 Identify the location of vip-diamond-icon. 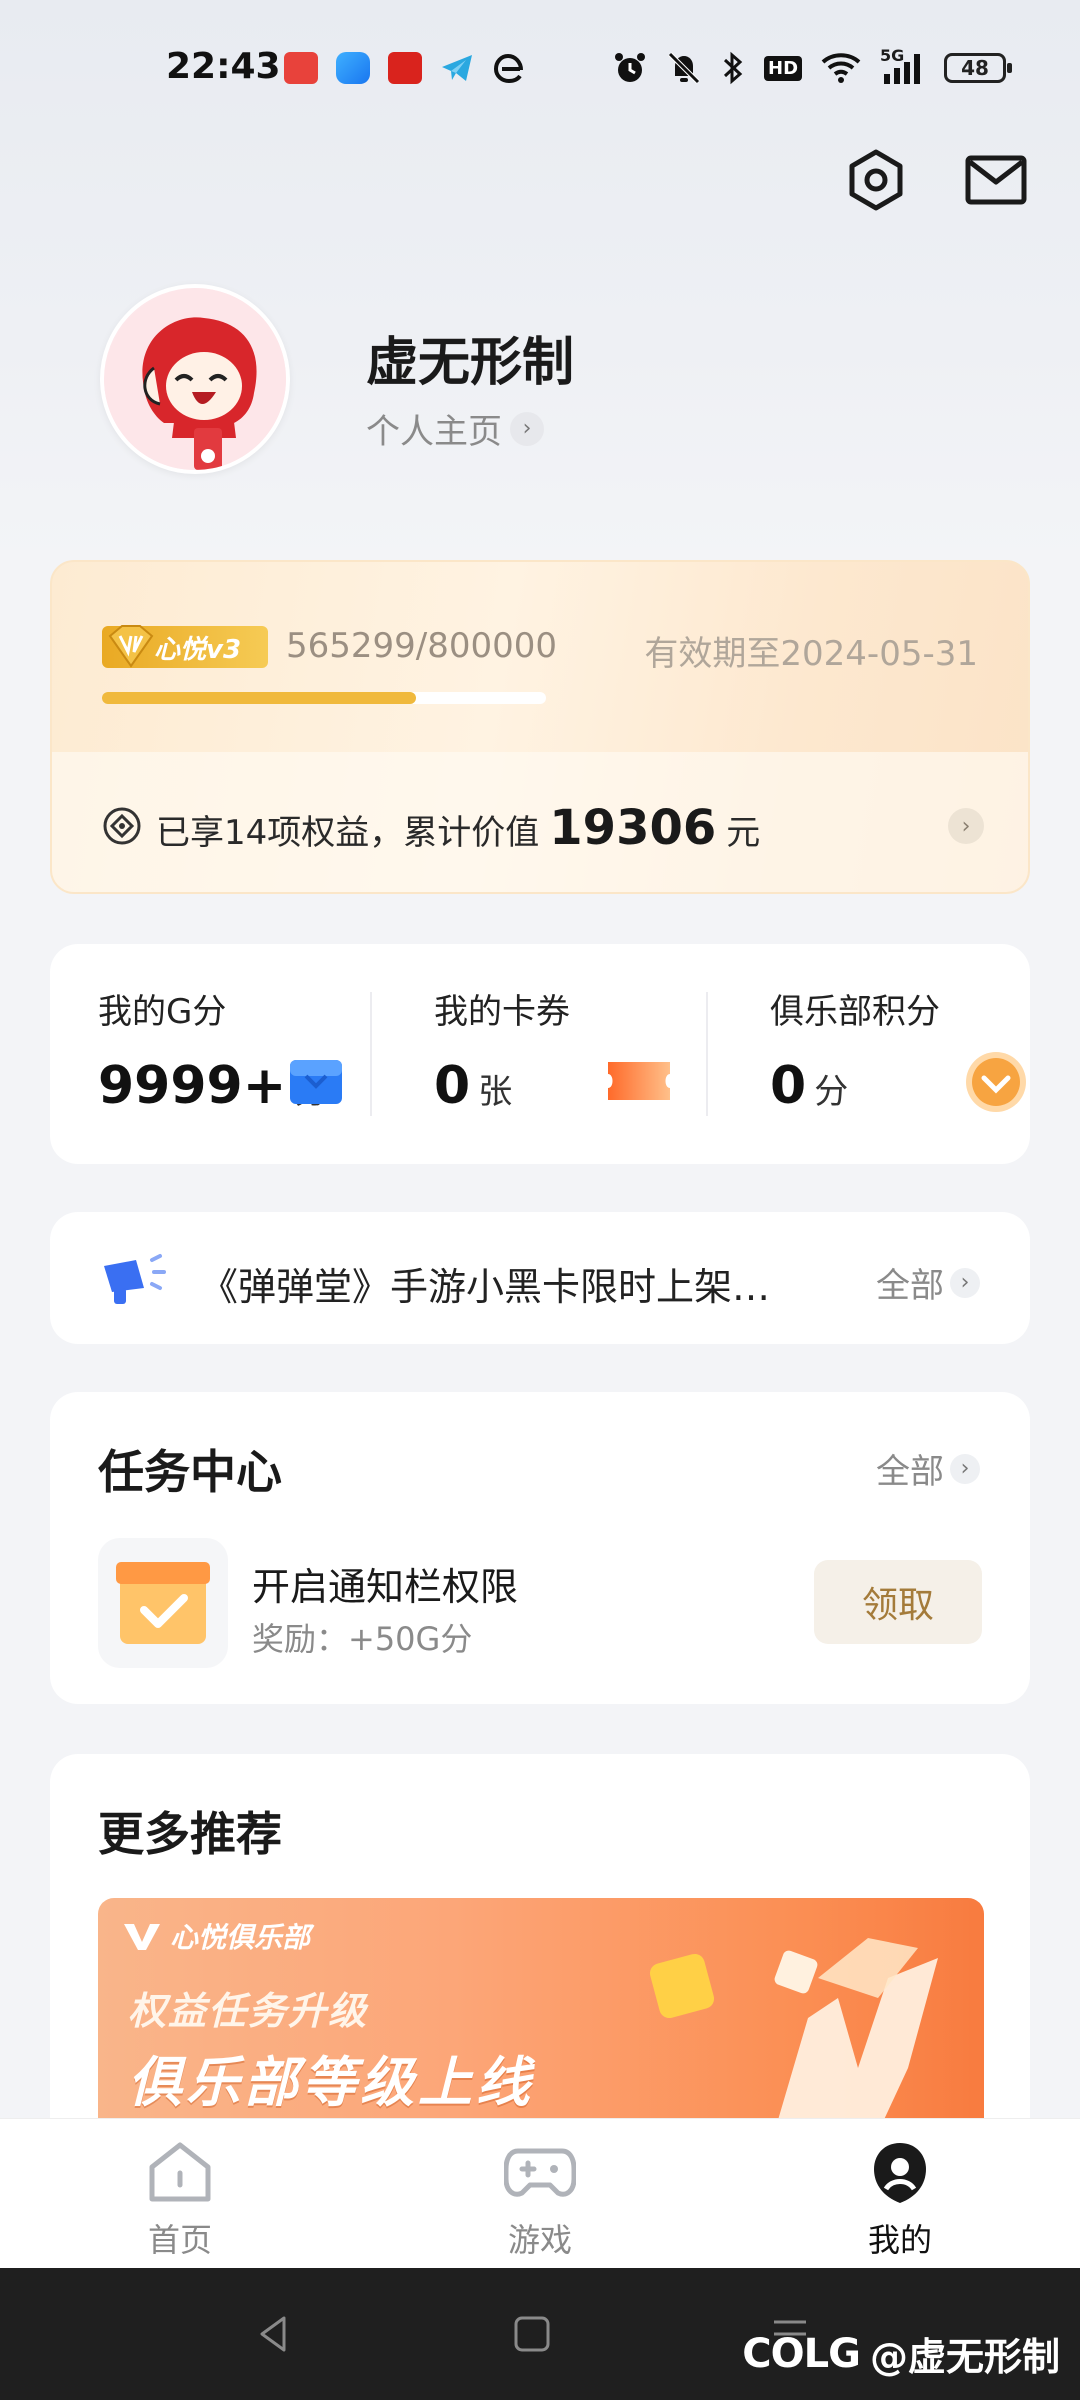
(131, 646).